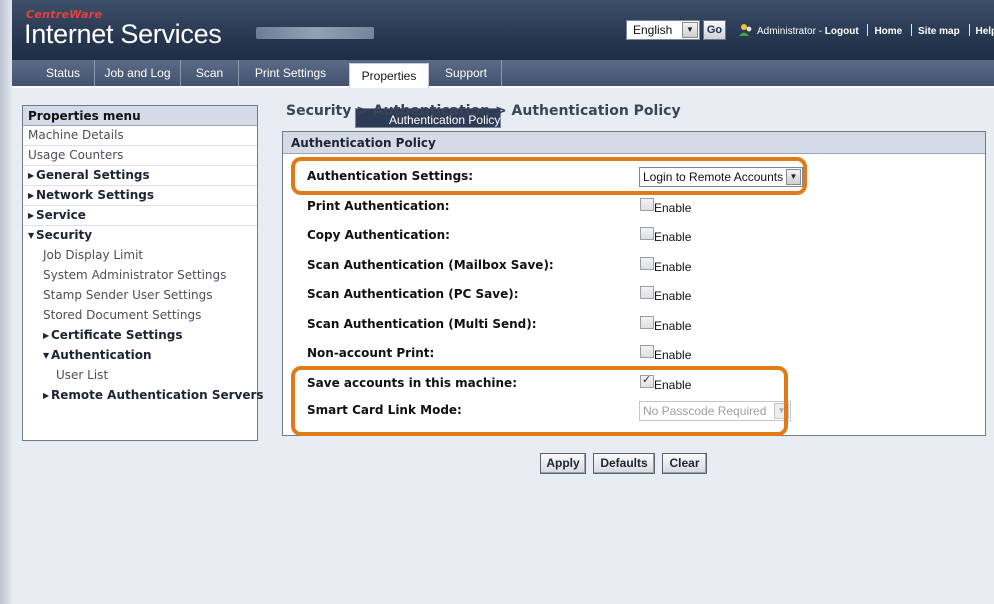 This screenshot has height=604, width=994. I want to click on non-account-print-checkbox, so click(647, 351).